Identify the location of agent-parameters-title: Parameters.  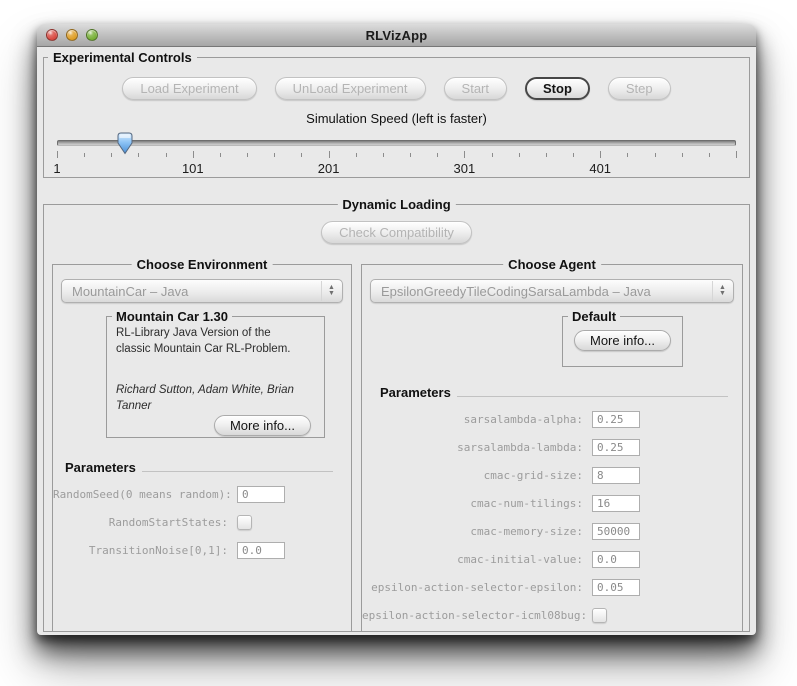
(415, 392).